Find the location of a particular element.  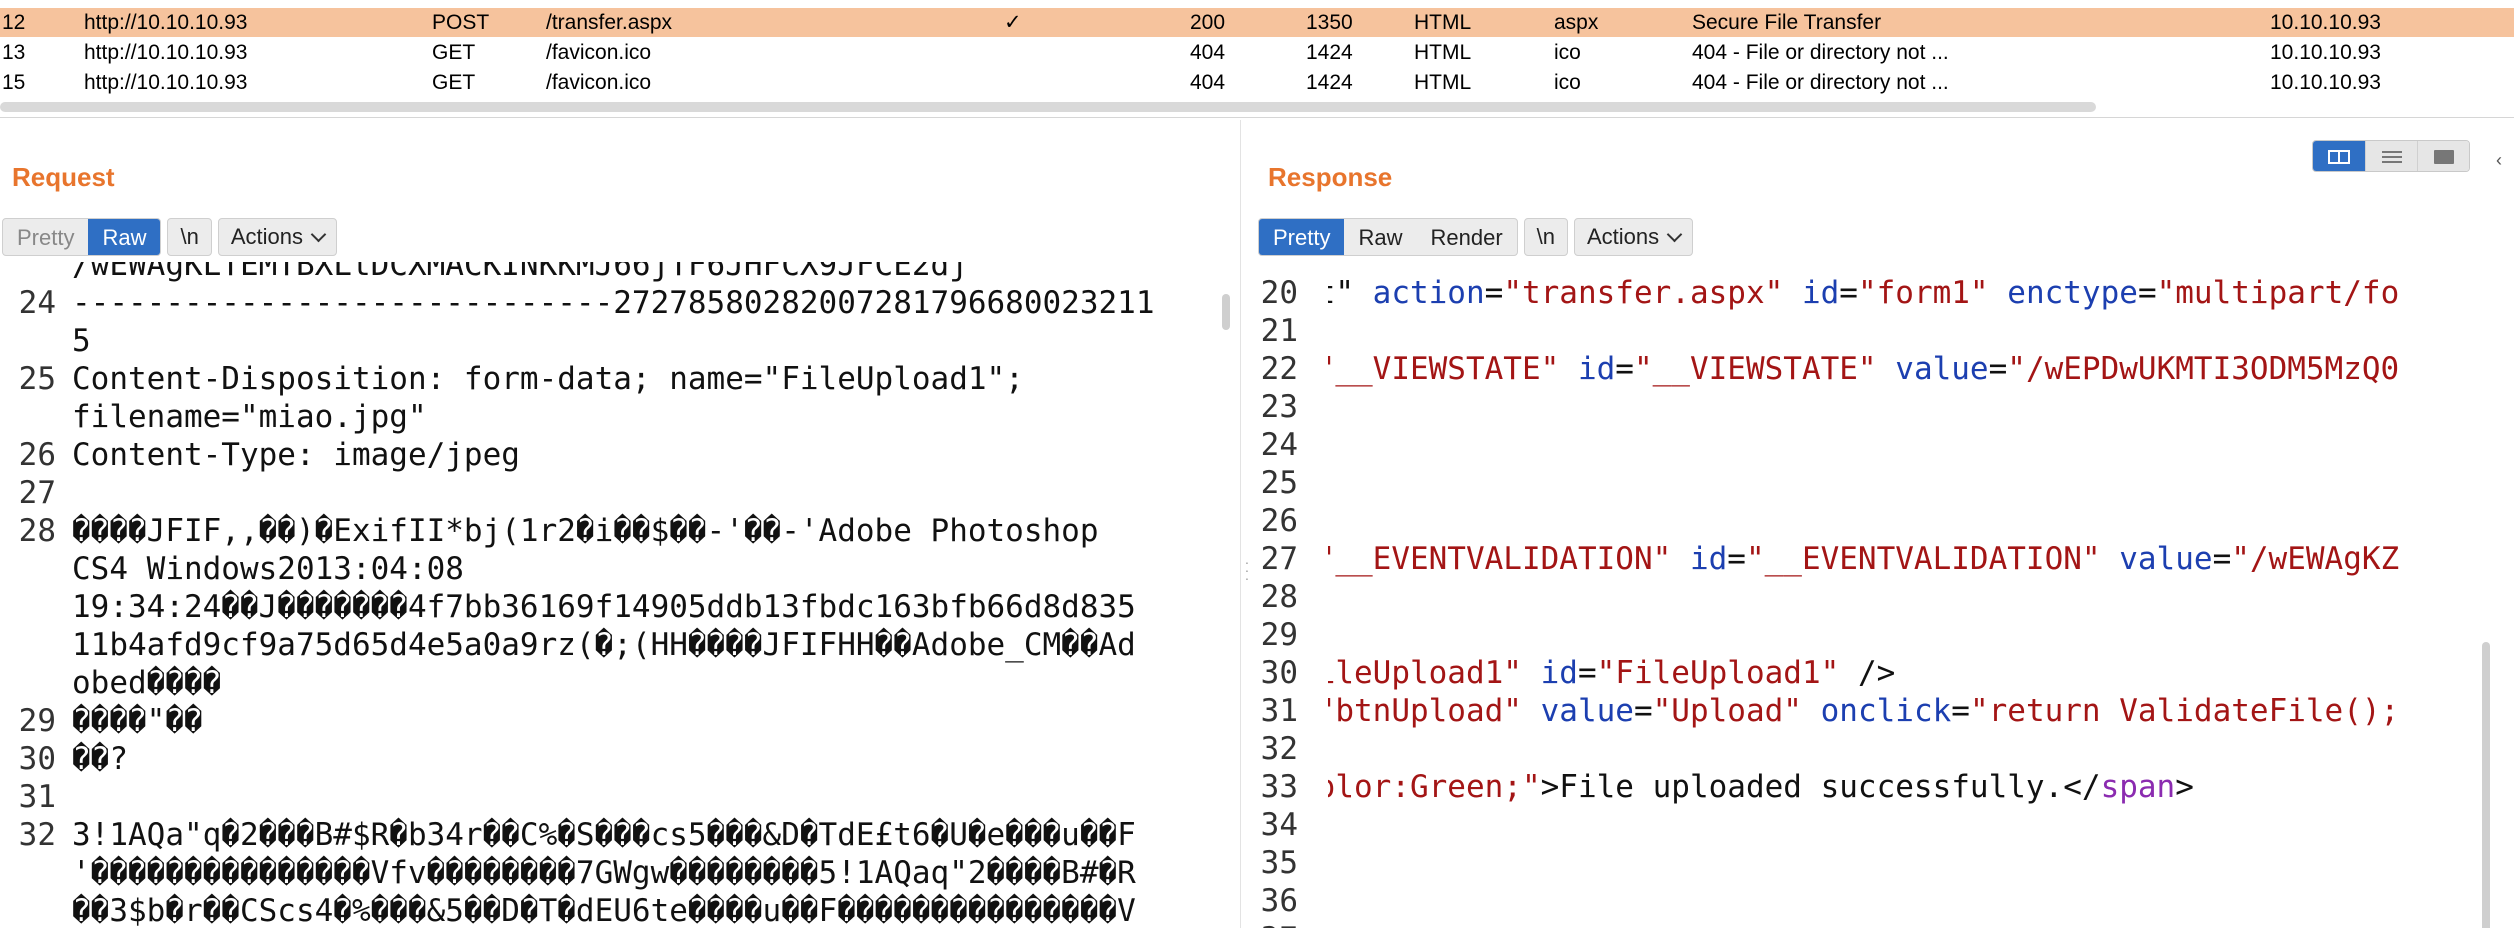

history-cell-url: /transfer.aspx is located at coordinates (609, 22).